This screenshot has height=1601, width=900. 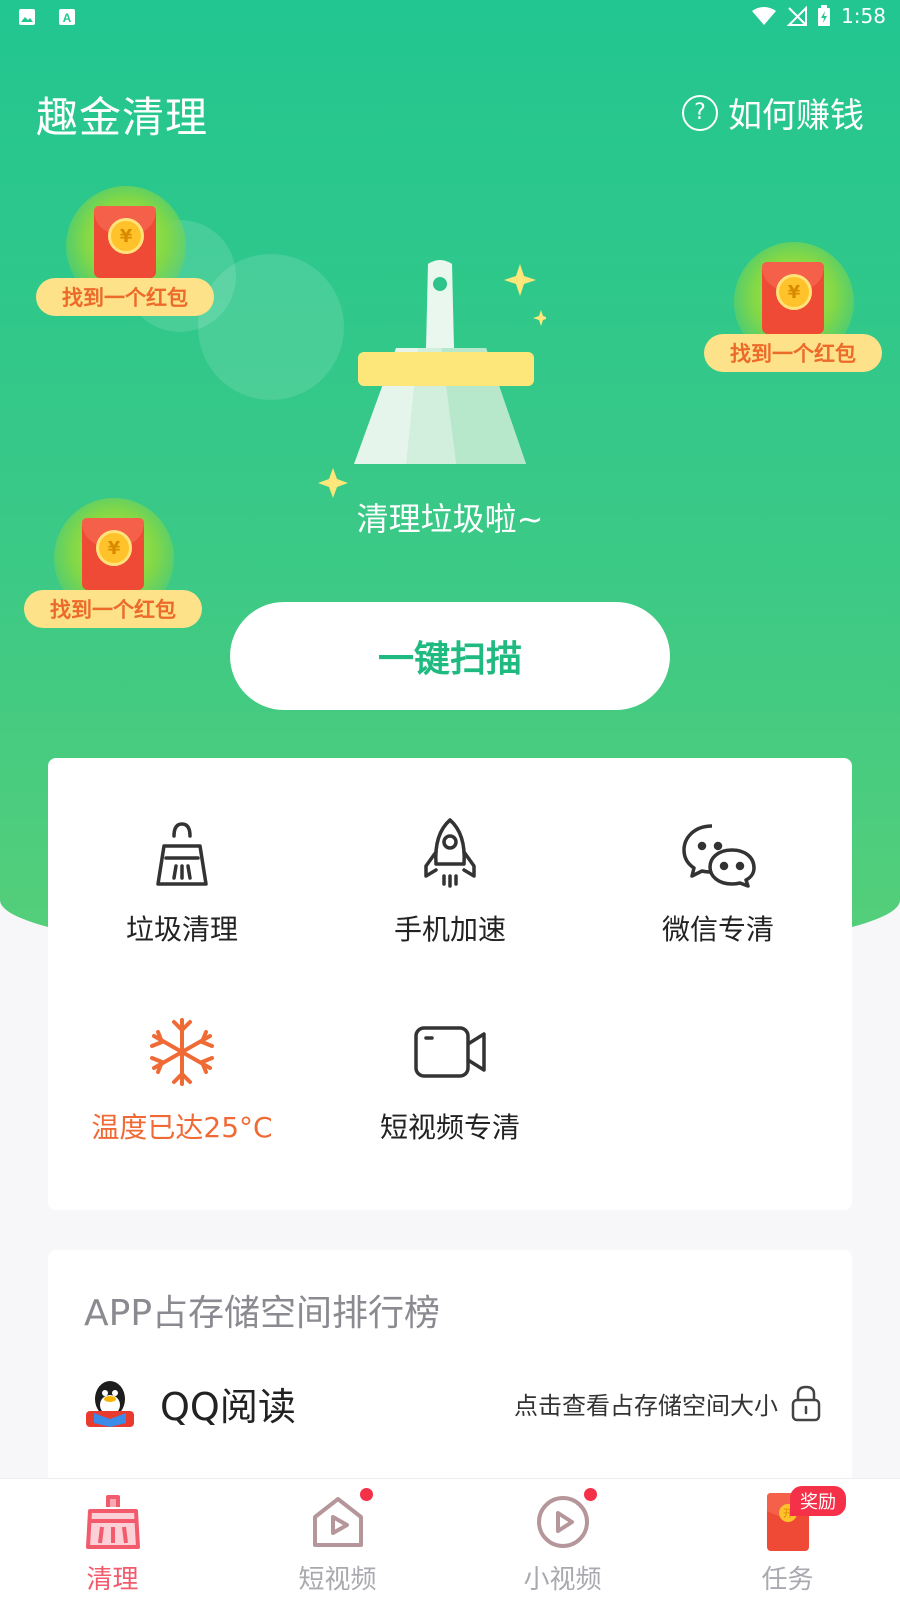 I want to click on bottom-tab-bar: 清理 短视频 小视频 开 任务, so click(x=450, y=1539).